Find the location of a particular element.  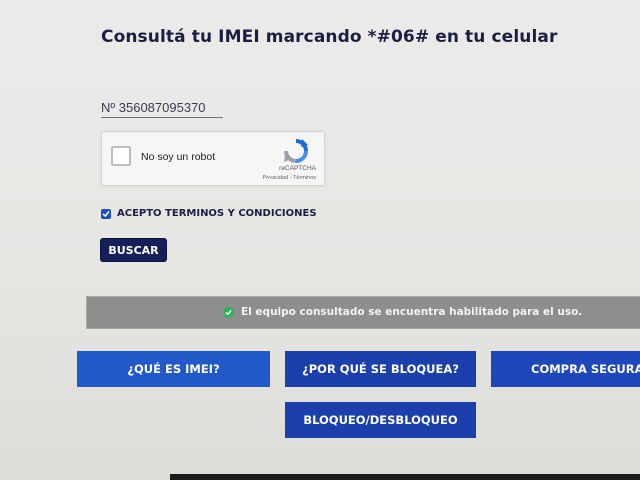

recaptcha-checkbox is located at coordinates (121, 156).